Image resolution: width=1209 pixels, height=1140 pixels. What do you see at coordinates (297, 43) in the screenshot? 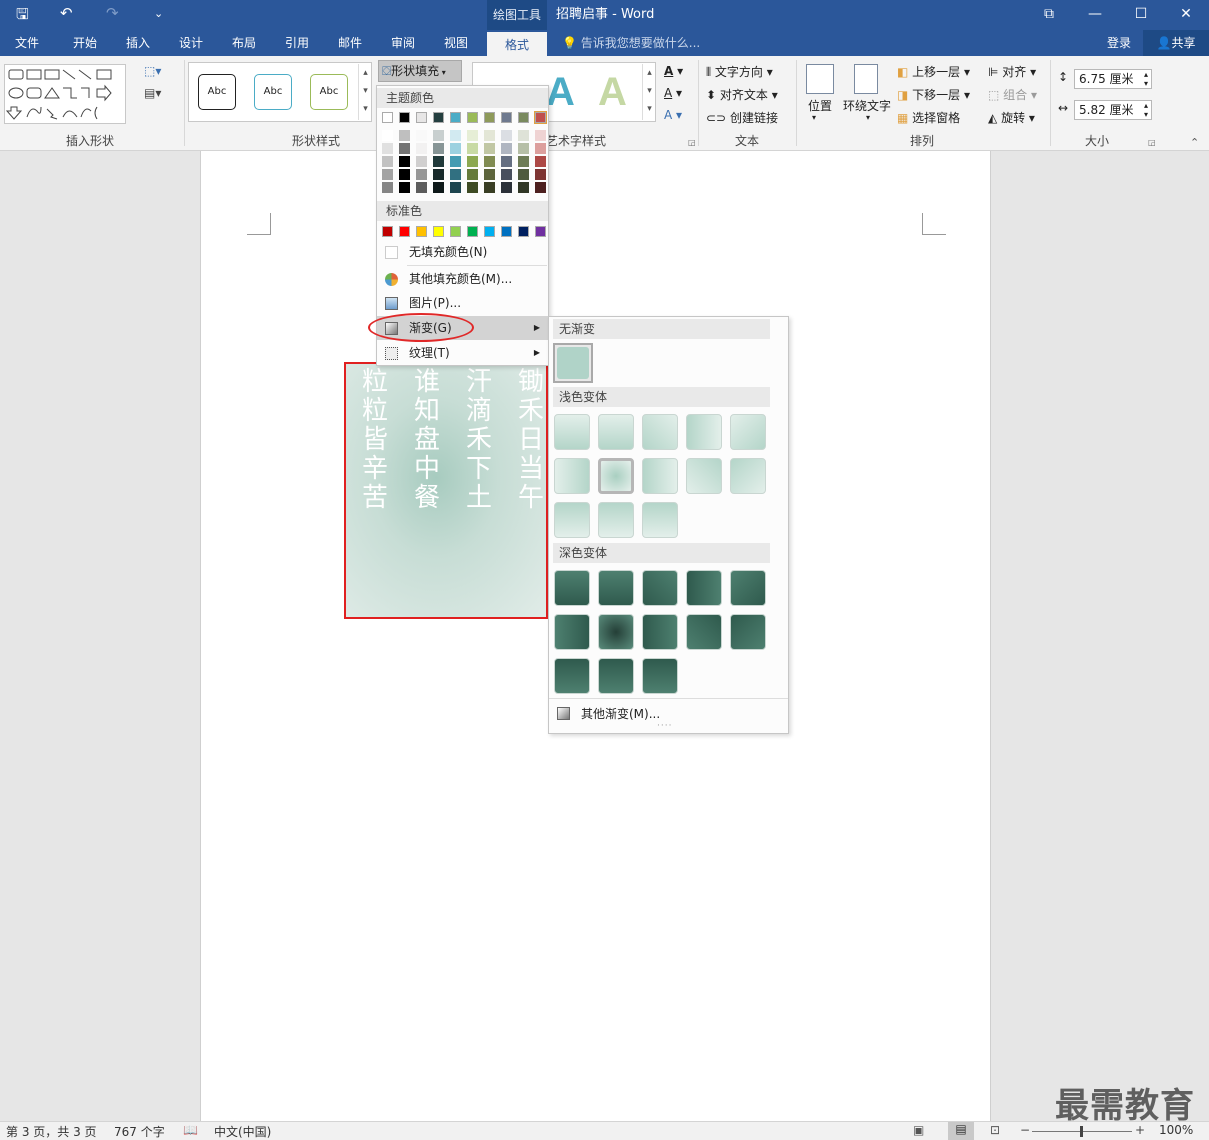
I see `tab-references: 引用` at bounding box center [297, 43].